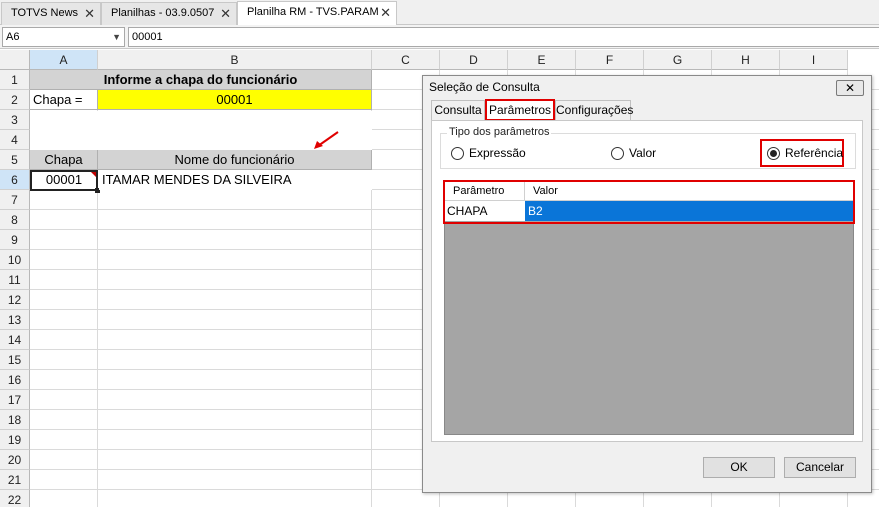  Describe the element at coordinates (820, 467) in the screenshot. I see `cancel-button: Cancelar` at that location.